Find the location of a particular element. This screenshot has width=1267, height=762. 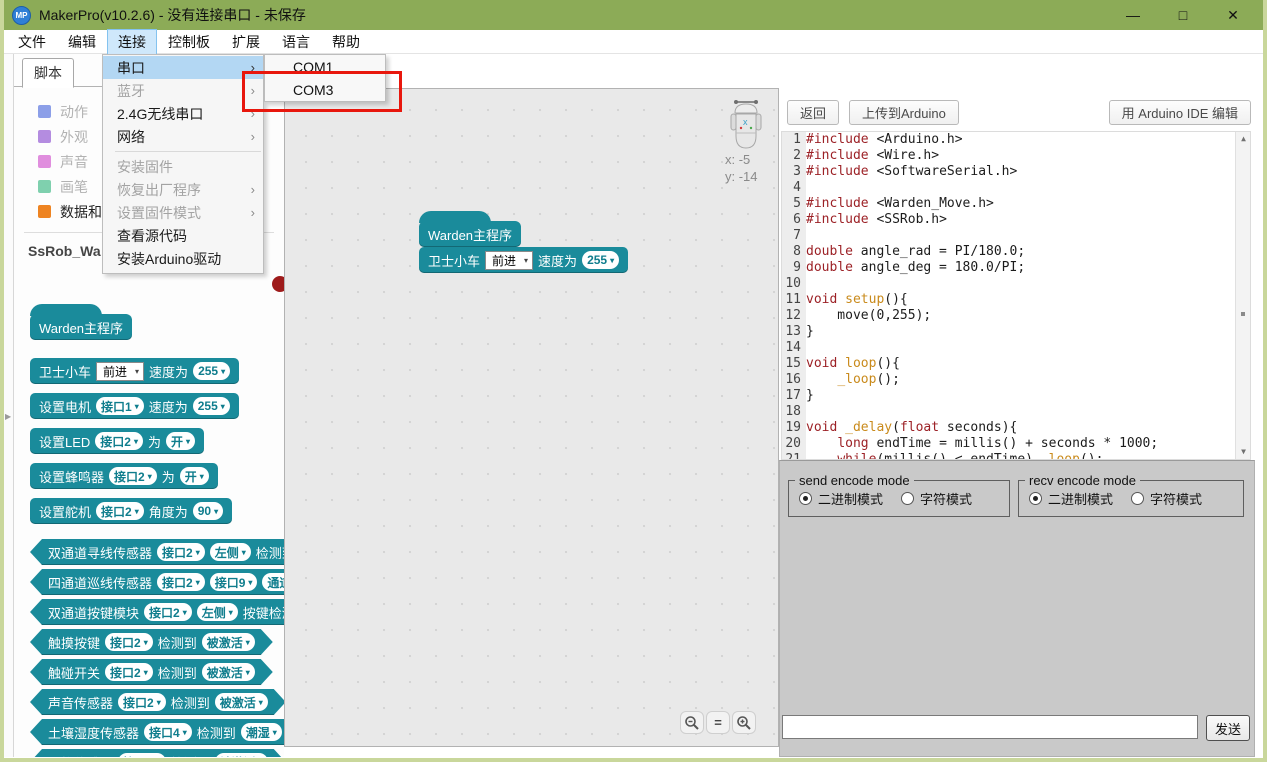

code-text: #include <Arduino.h> is located at coordinates (884, 139).